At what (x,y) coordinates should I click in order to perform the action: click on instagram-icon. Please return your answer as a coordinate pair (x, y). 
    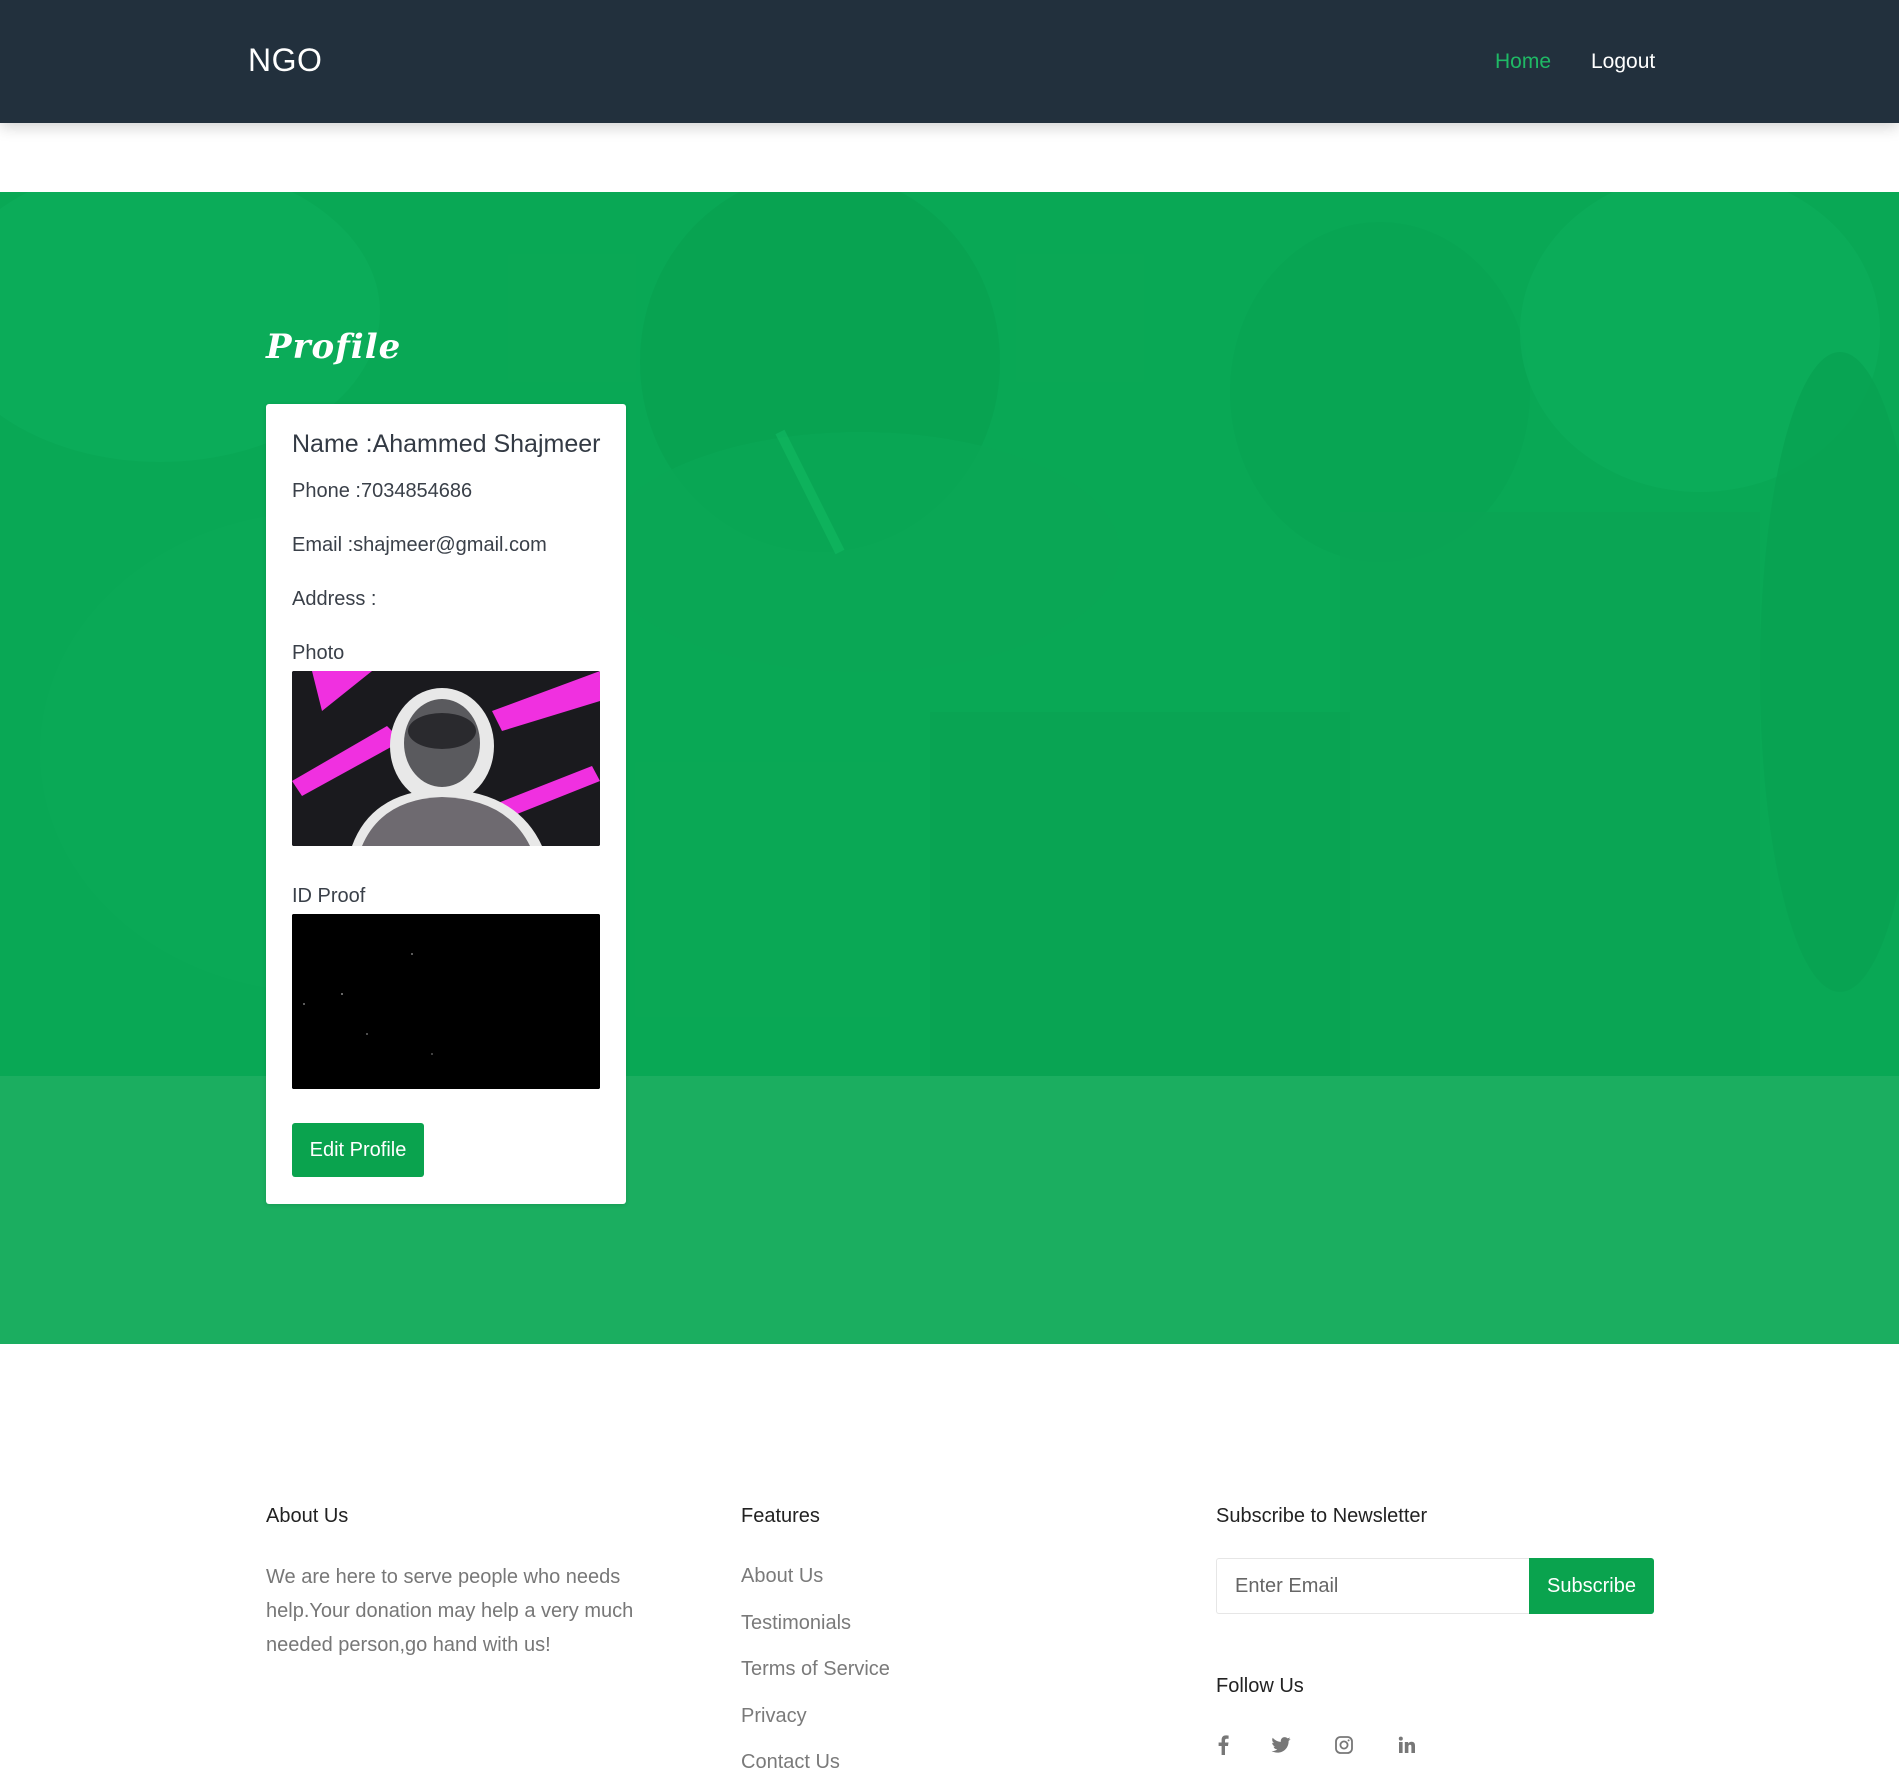
    Looking at the image, I should click on (1344, 1745).